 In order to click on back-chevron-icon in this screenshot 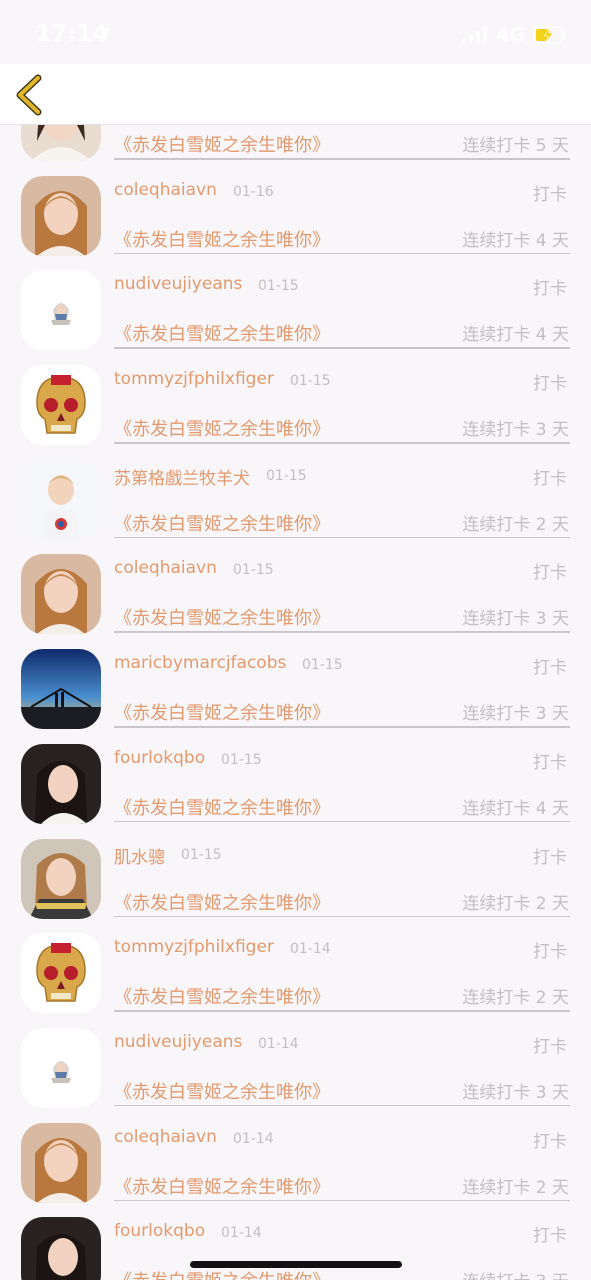, I will do `click(29, 95)`.